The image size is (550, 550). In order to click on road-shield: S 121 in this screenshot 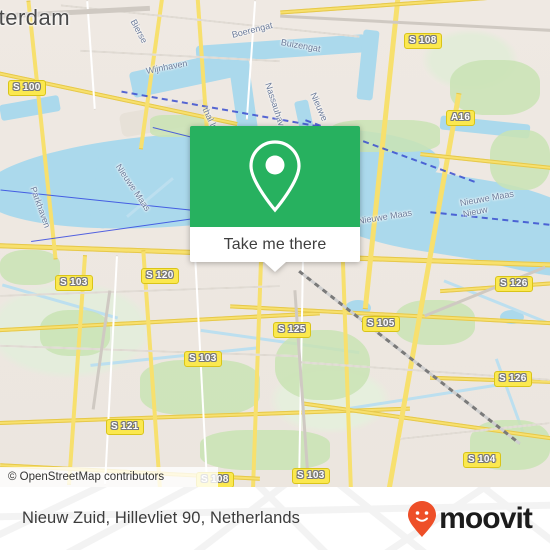, I will do `click(125, 427)`.